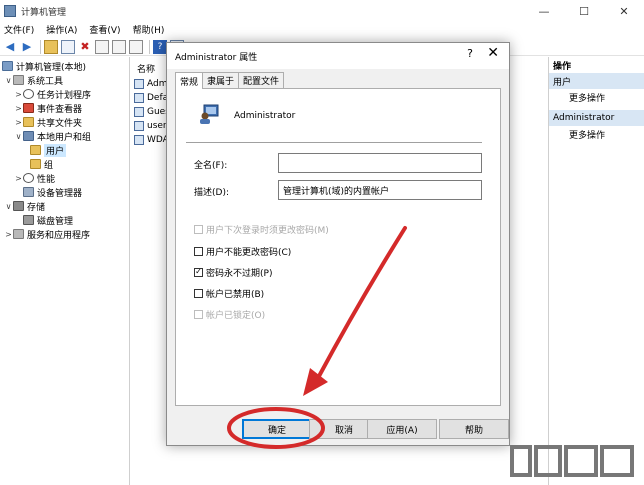 This screenshot has width=644, height=485. Describe the element at coordinates (211, 166) in the screenshot. I see `fullname-label: 全名(F):` at that location.